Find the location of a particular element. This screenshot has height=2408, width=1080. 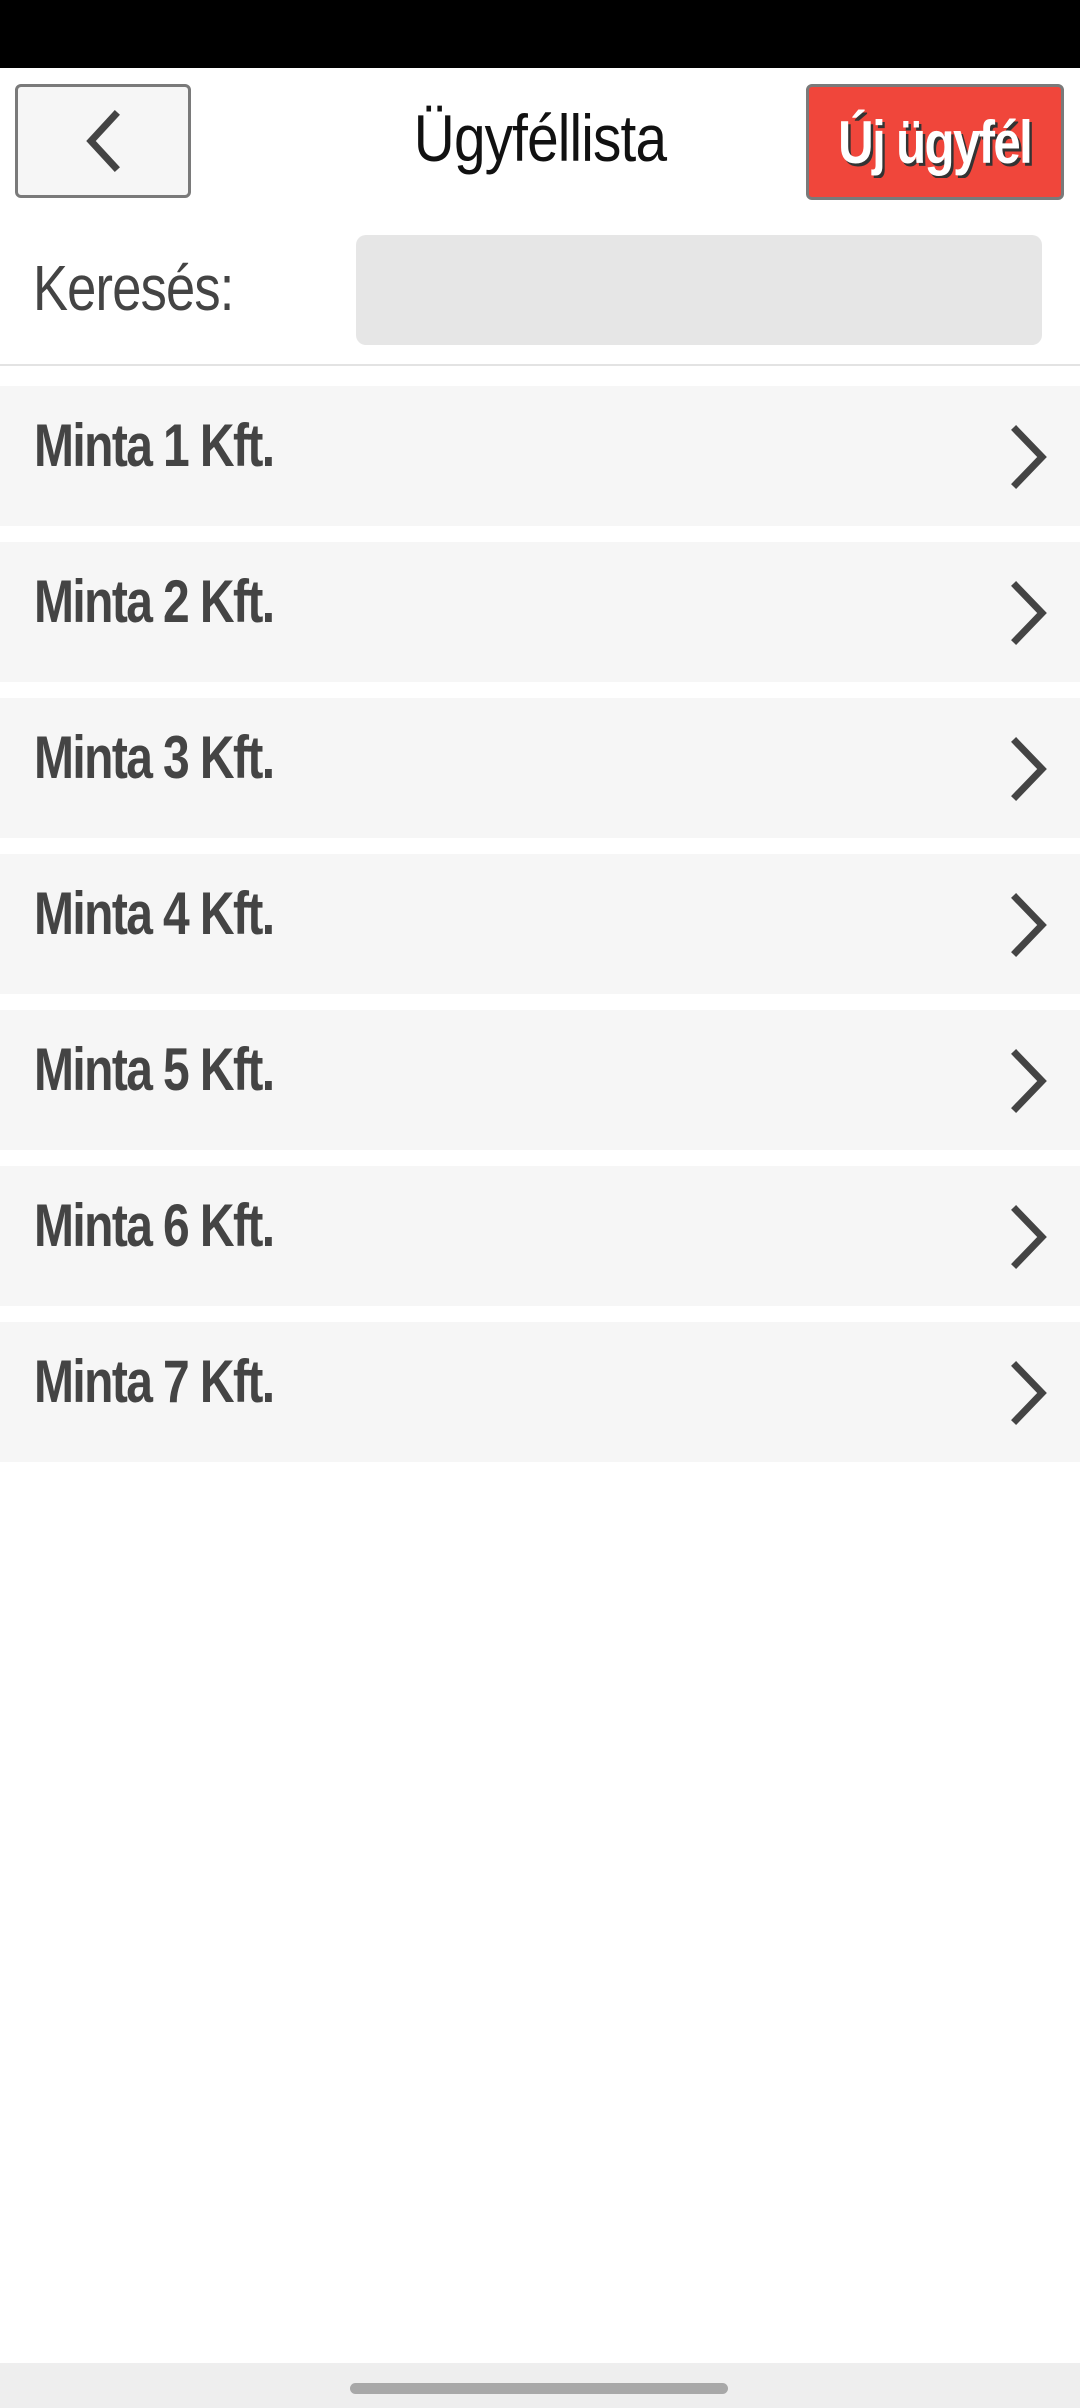

search-label: Keresés: is located at coordinates (133, 288).